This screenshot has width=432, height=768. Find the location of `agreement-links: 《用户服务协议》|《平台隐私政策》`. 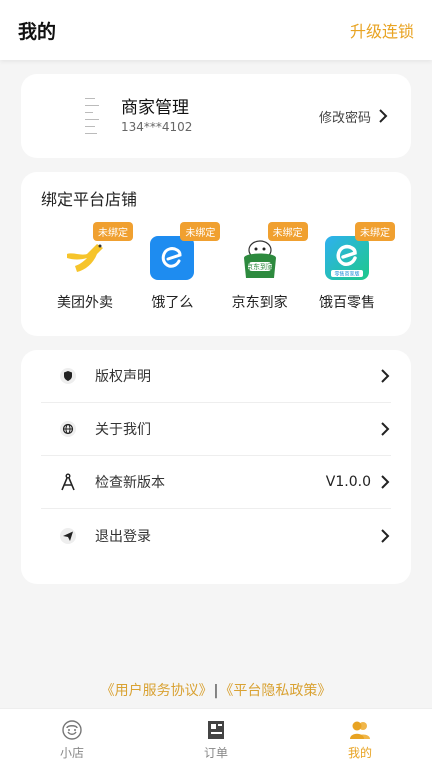

agreement-links: 《用户服务协议》|《平台隐私政策》 is located at coordinates (216, 690).